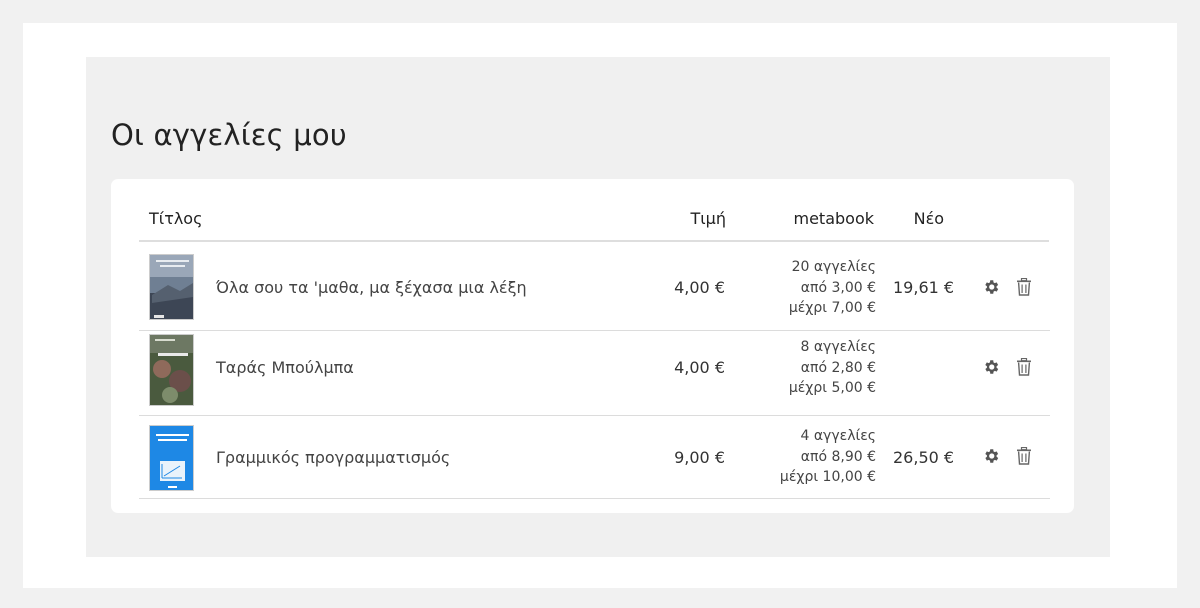  Describe the element at coordinates (333, 457) in the screenshot. I see `book-title-link: Γραμμικός προγραμματισμός` at that location.